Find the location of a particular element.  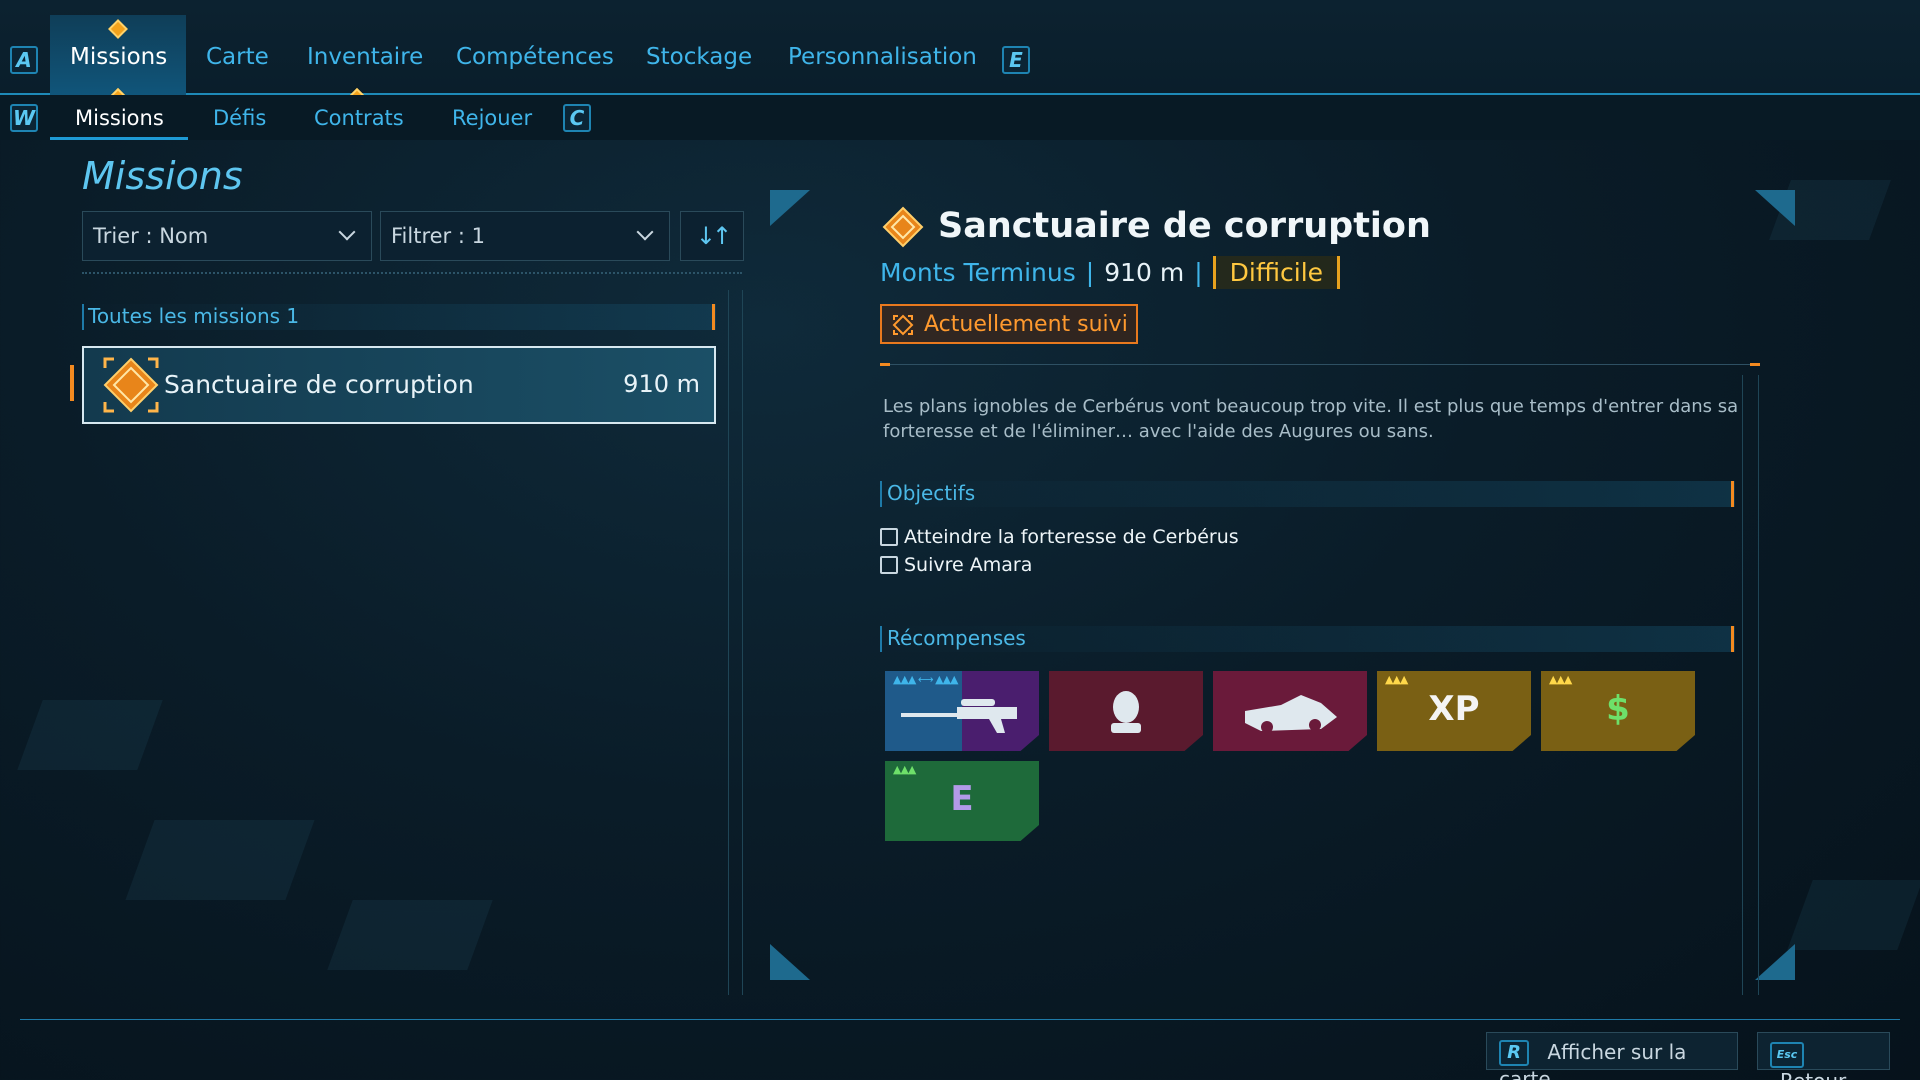

reward-cash: ▲▲▲ $ is located at coordinates (1618, 711).